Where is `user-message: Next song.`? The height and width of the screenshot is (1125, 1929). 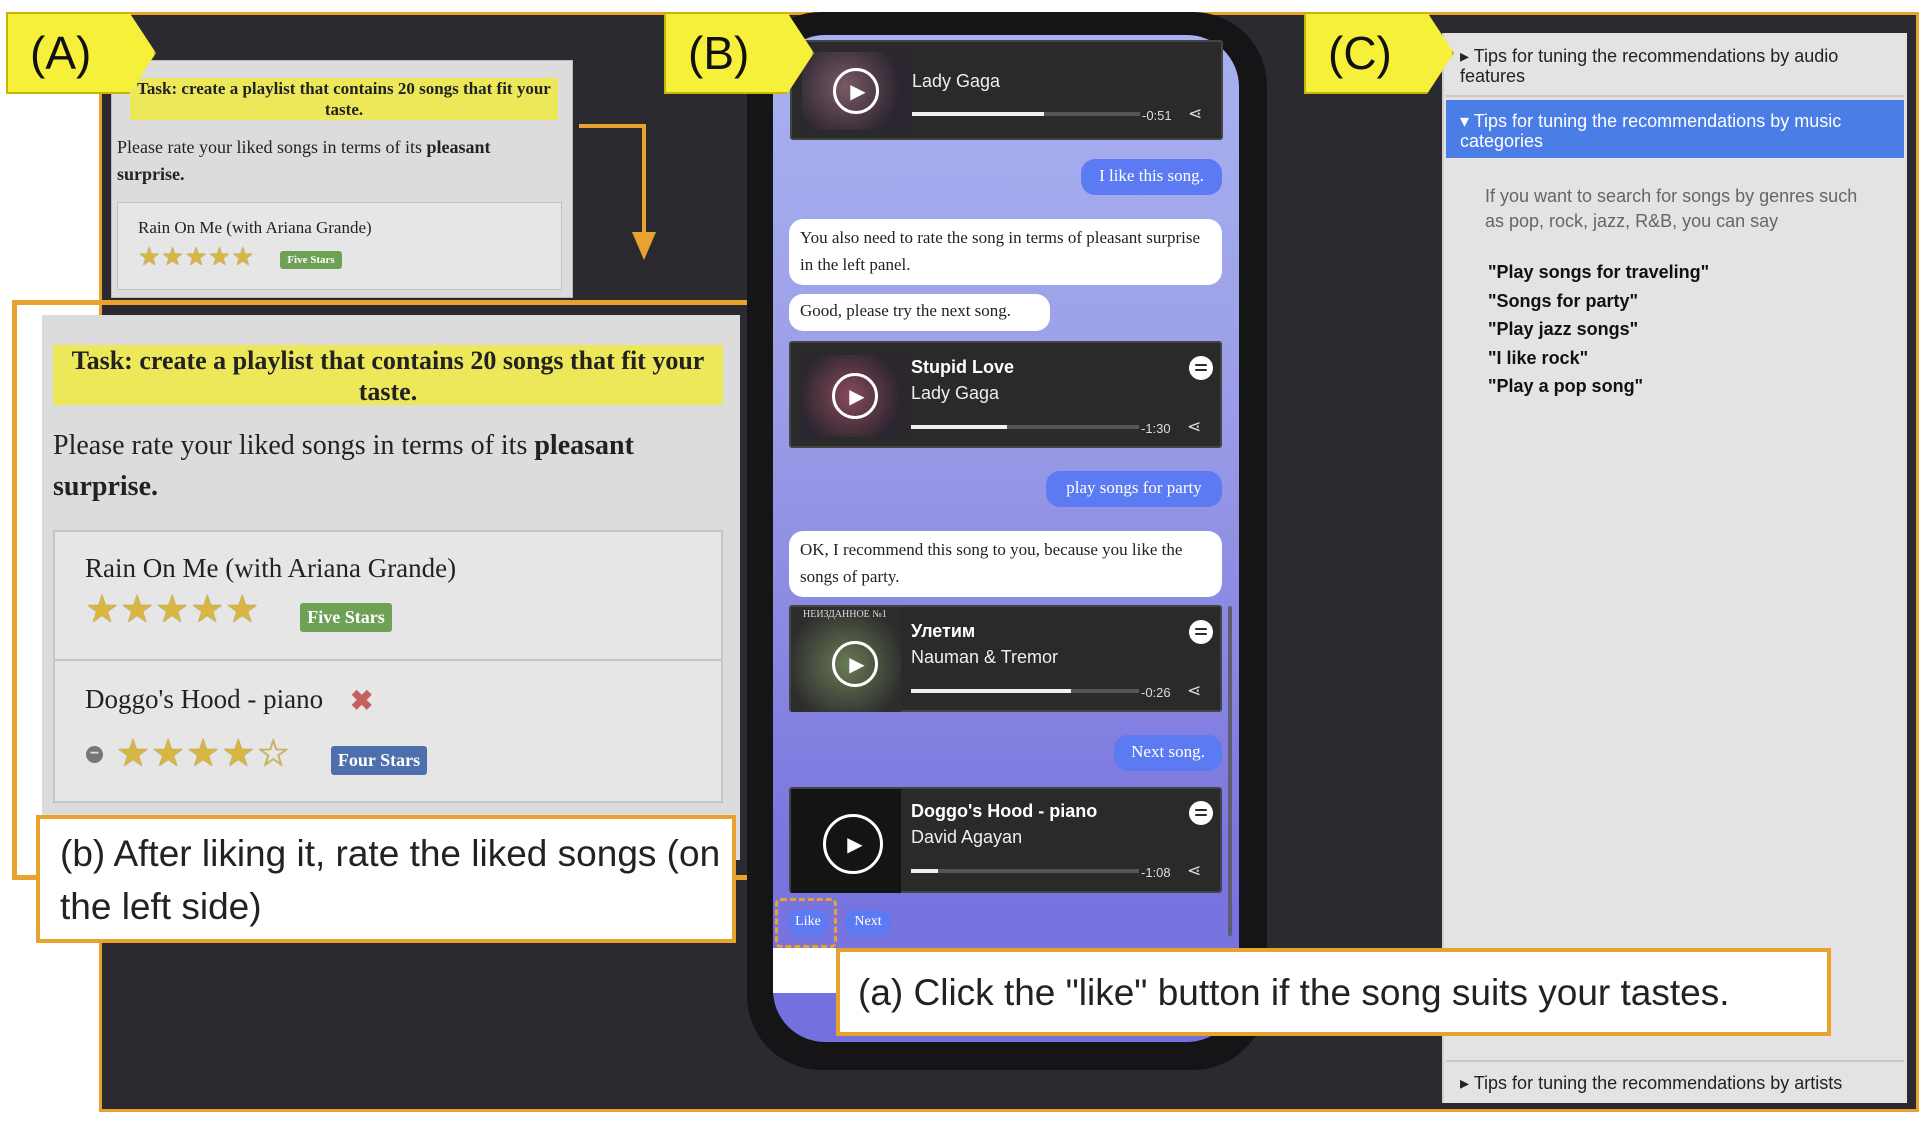 user-message: Next song. is located at coordinates (1168, 753).